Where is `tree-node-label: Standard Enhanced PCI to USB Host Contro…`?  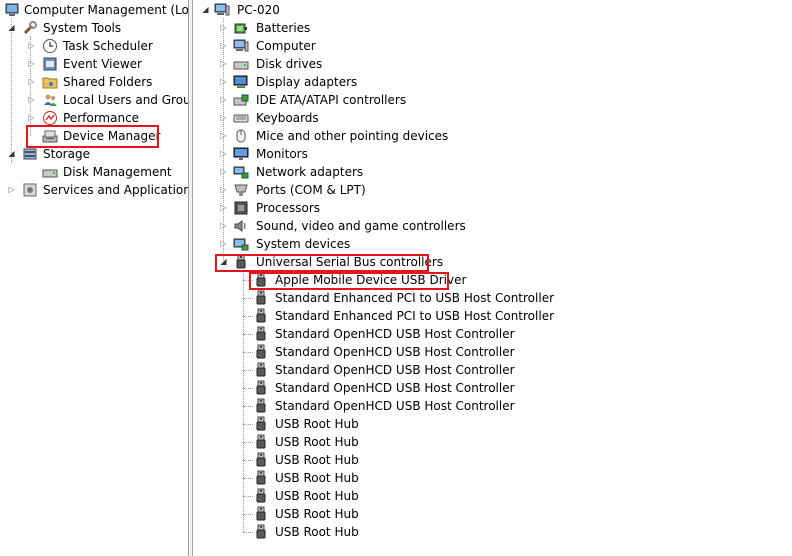 tree-node-label: Standard Enhanced PCI to USB Host Contro… is located at coordinates (415, 298).